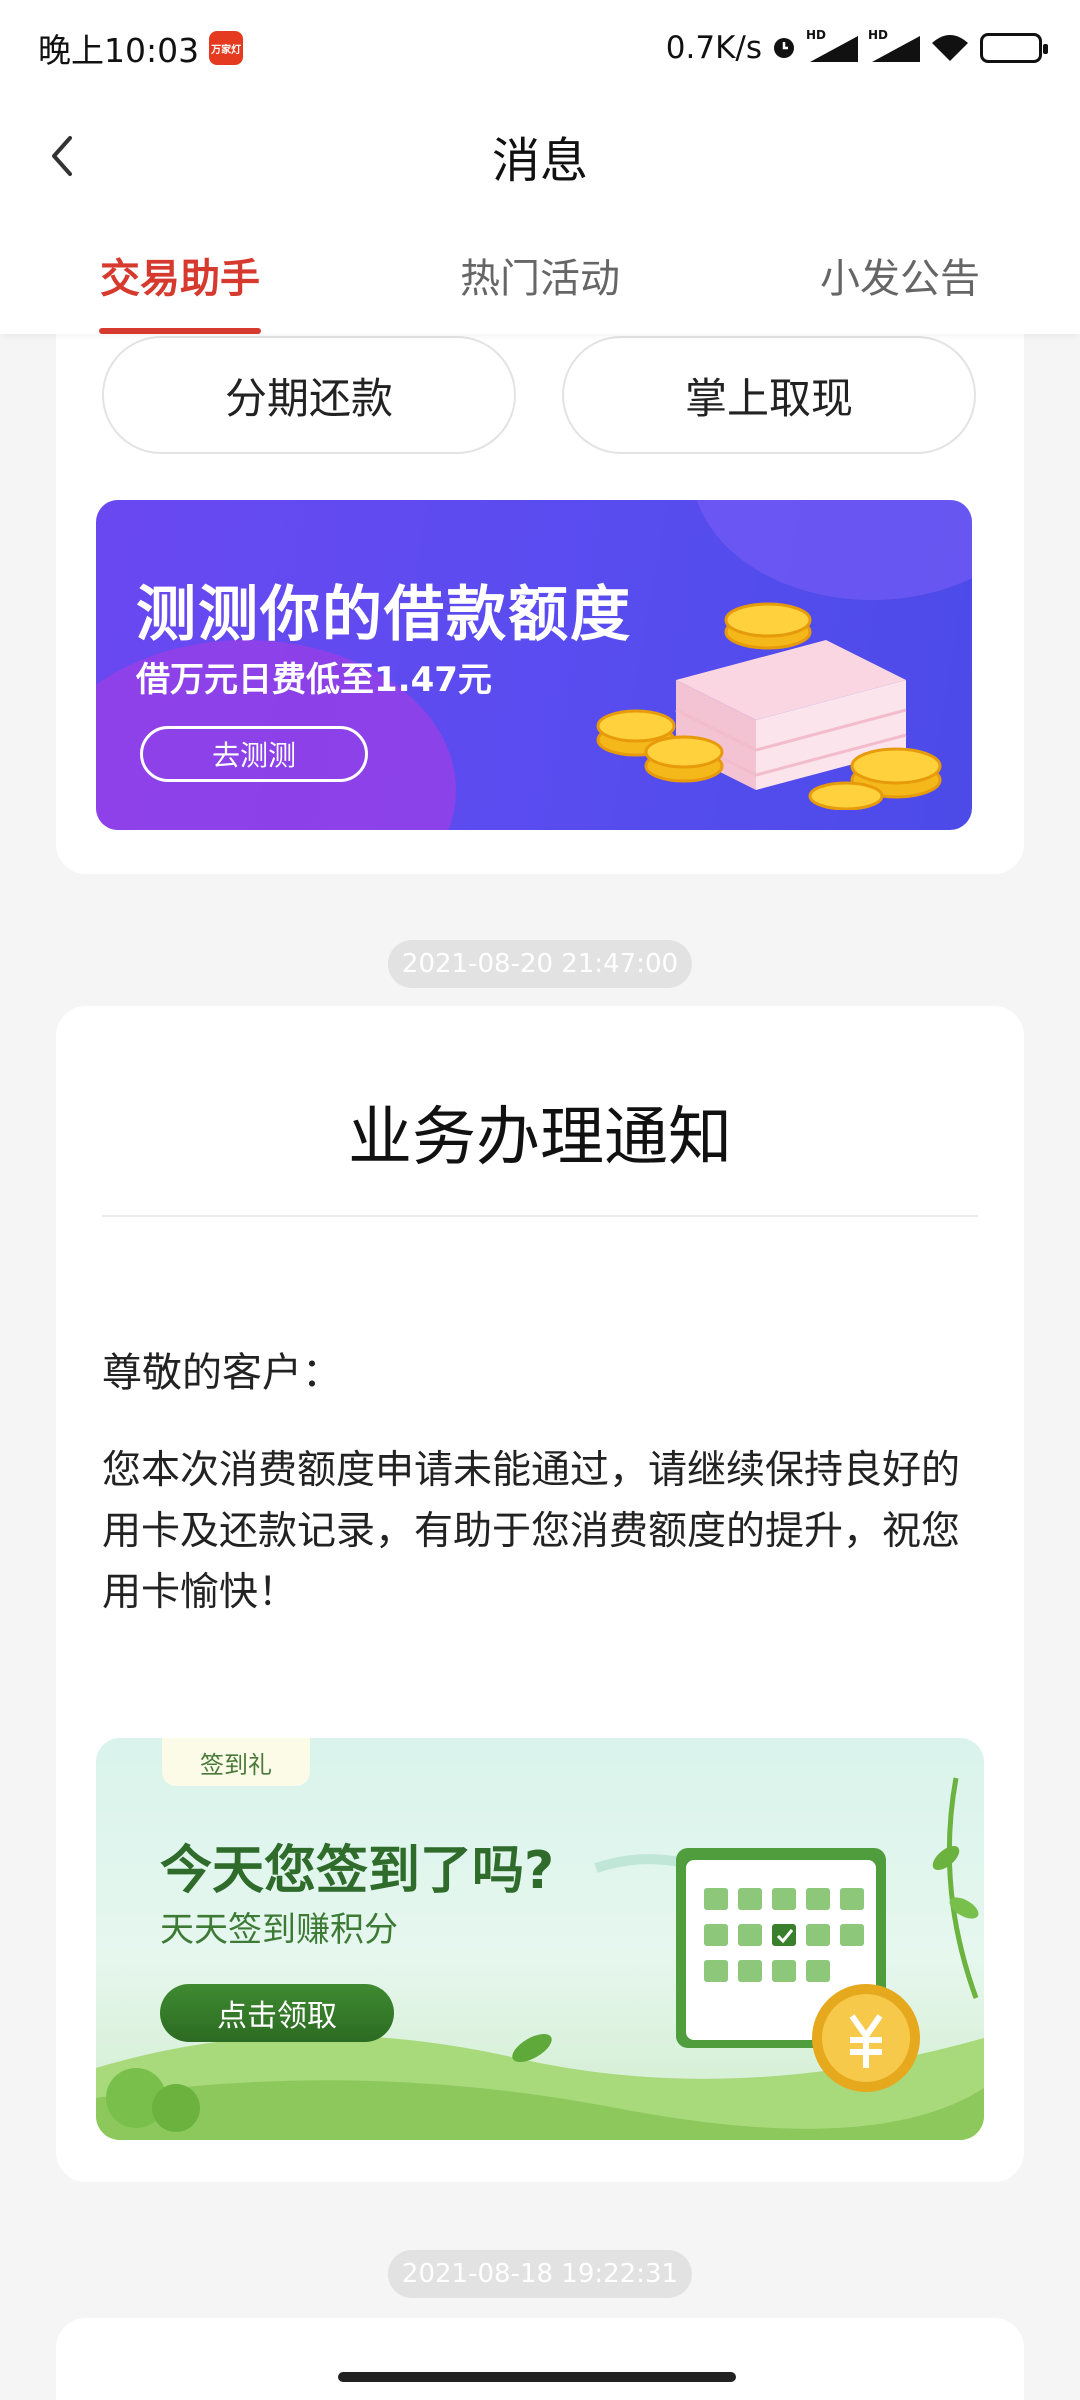 The image size is (1080, 2400). Describe the element at coordinates (769, 395) in the screenshot. I see `cash-withdraw-button: 掌上取现` at that location.